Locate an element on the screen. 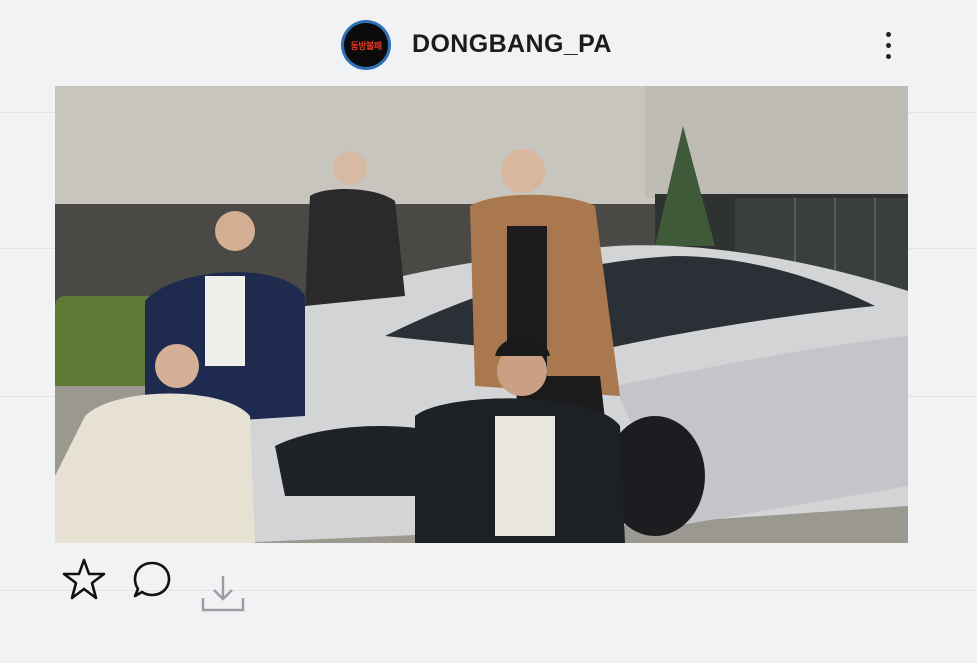 The image size is (977, 663). post-header: 동방불패 DONGBANG_PA is located at coordinates (488, 44).